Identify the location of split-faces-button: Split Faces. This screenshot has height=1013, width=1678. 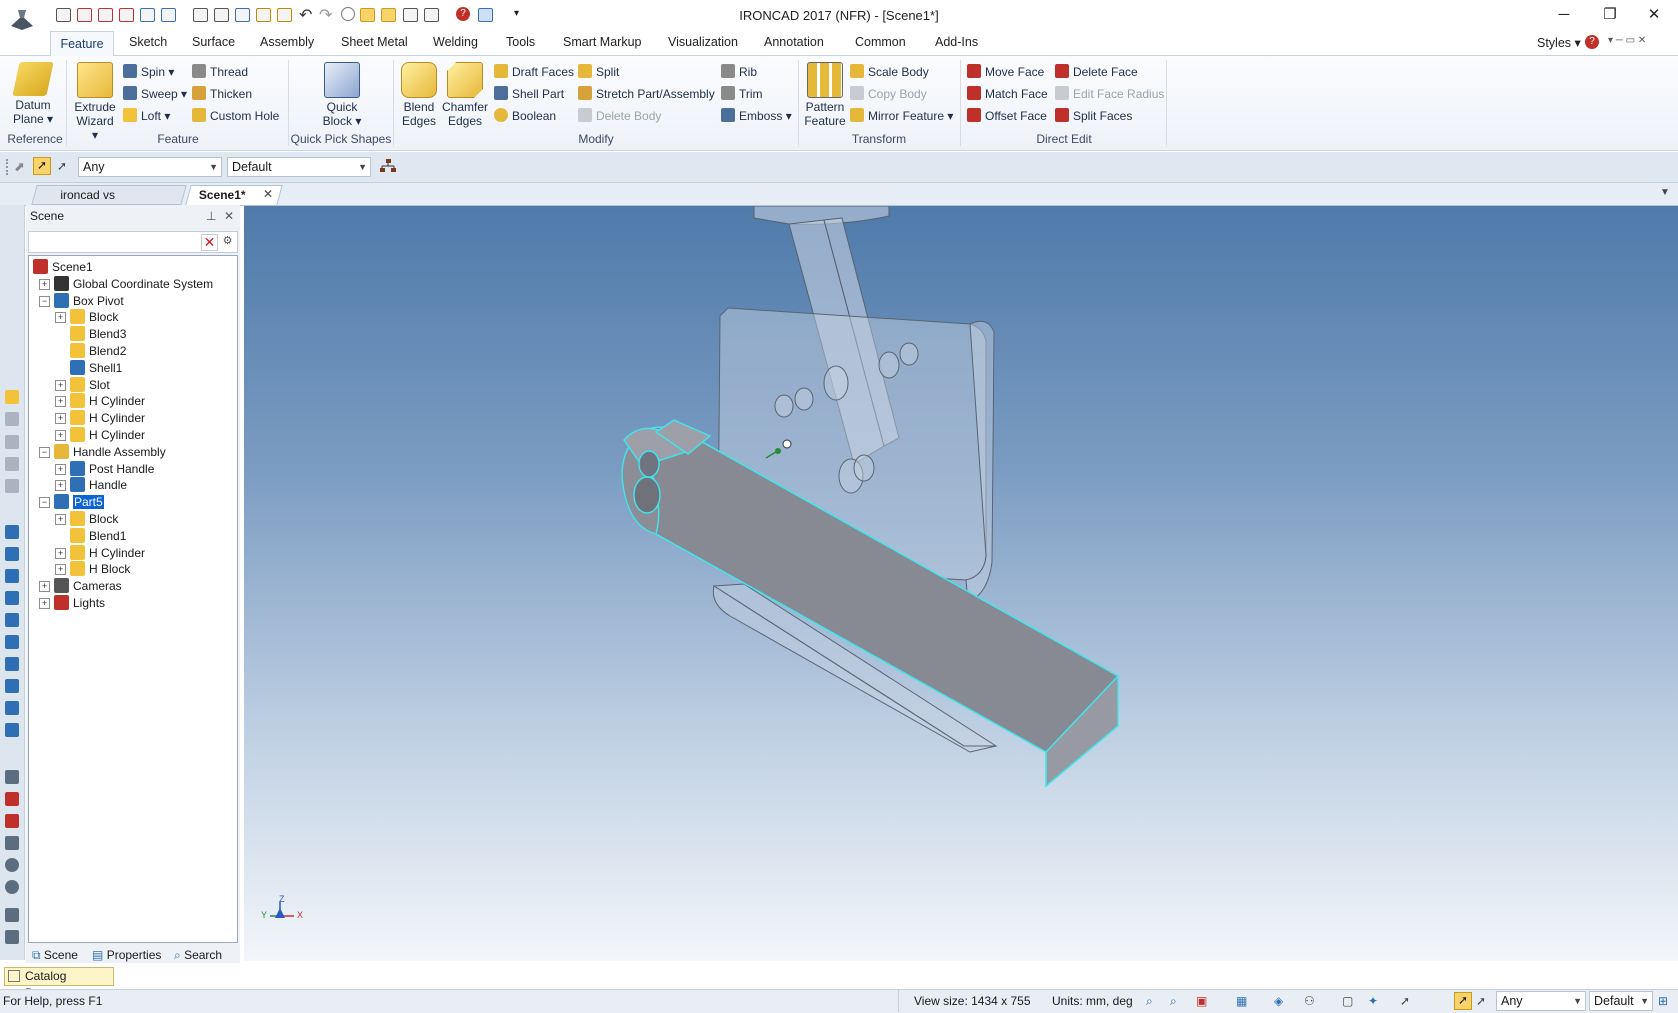
(1093, 115).